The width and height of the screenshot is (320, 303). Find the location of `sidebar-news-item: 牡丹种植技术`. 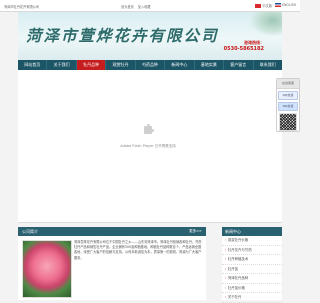

sidebar-news-item: 牡丹种植技术 is located at coordinates (252, 260).